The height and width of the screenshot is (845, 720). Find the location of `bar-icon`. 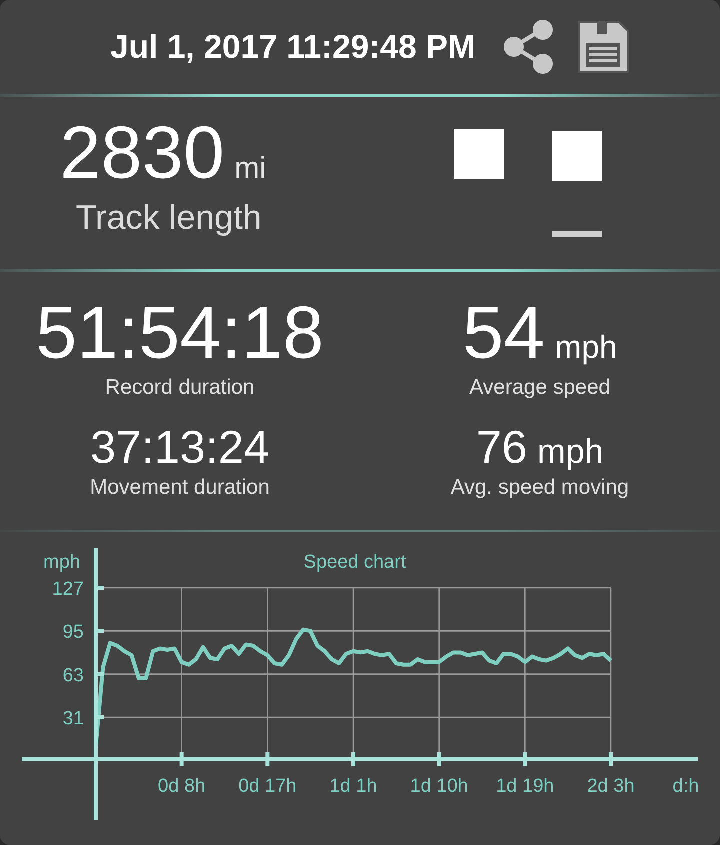

bar-icon is located at coordinates (577, 234).